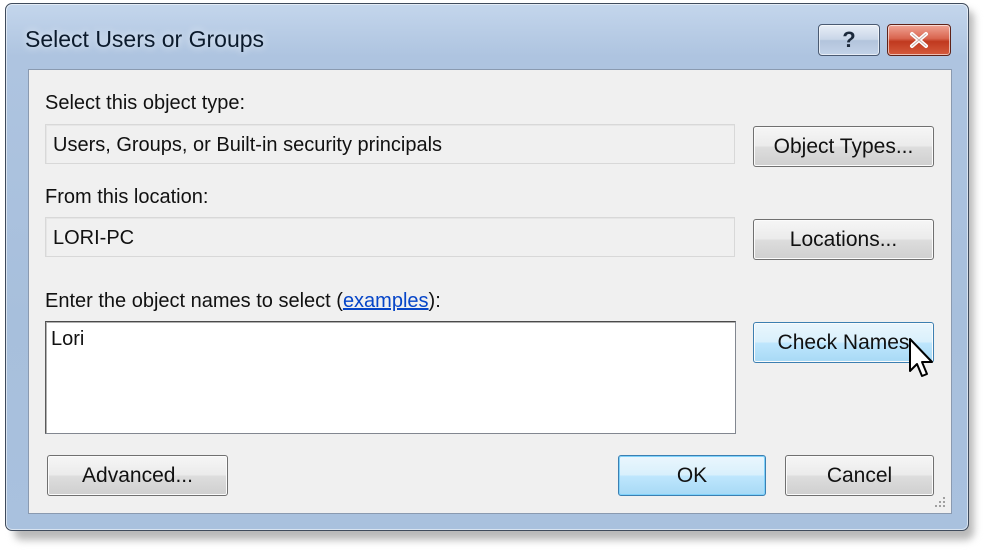  I want to click on location-field: LORI-PC, so click(390, 237).